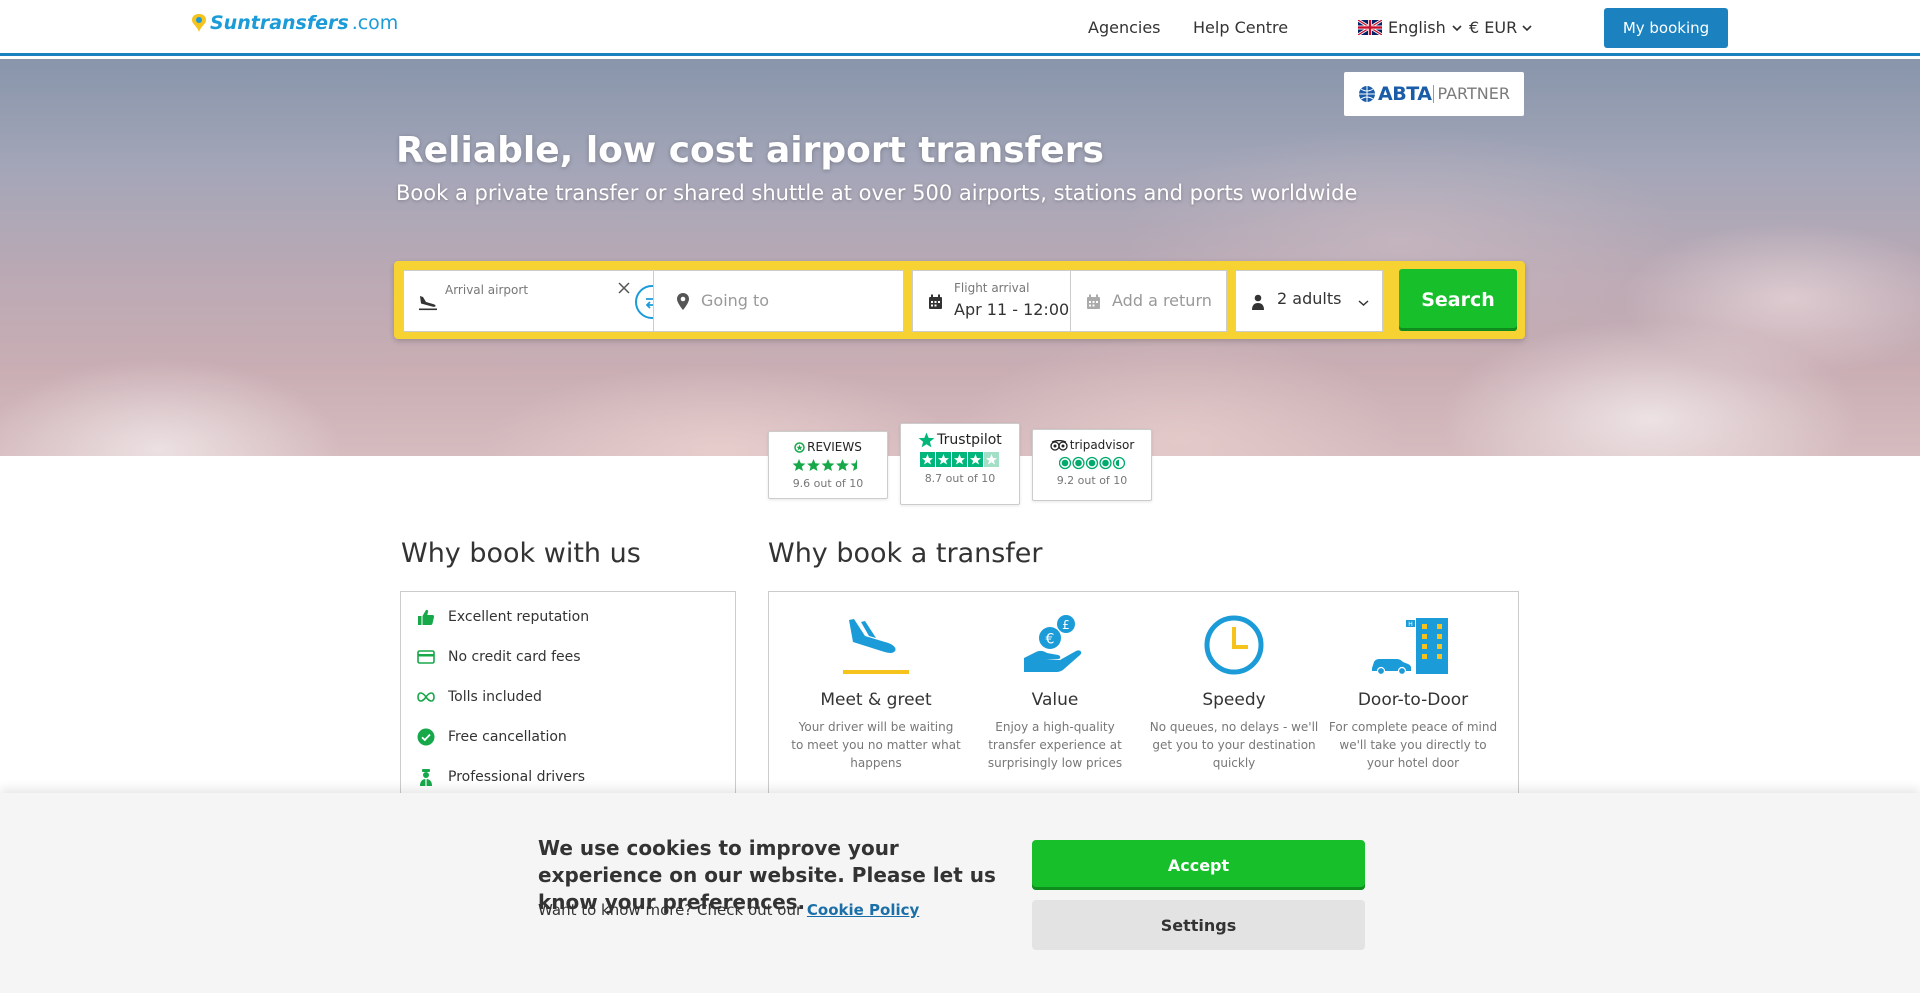 The height and width of the screenshot is (993, 1920). I want to click on tripadvisor-badge-name: tripadvisor, so click(1102, 445).